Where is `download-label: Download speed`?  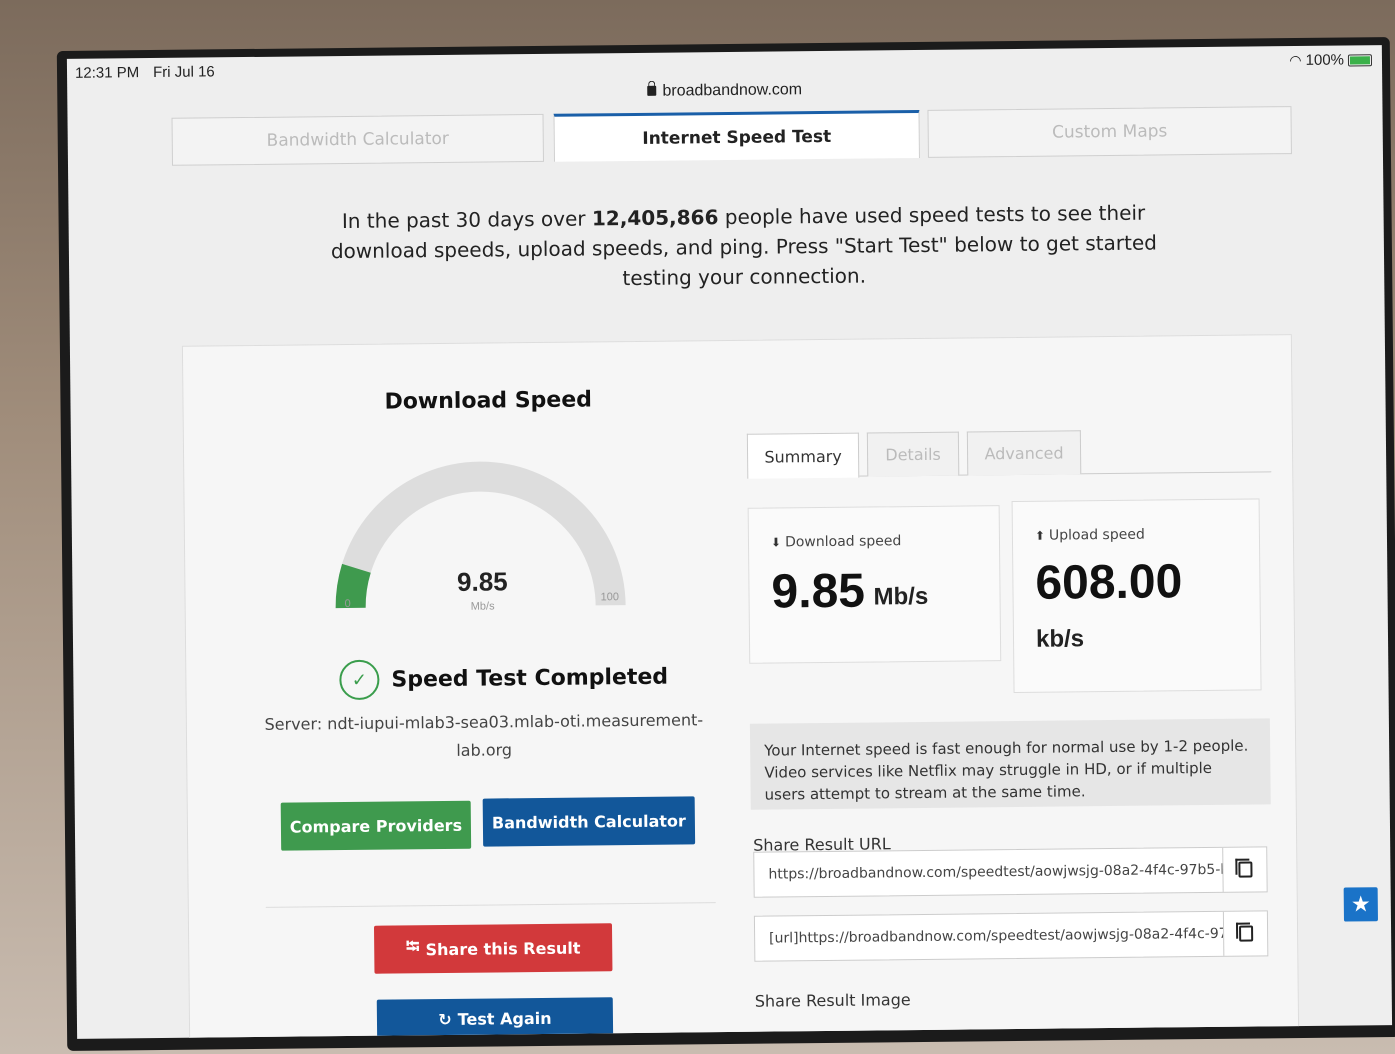
download-label: Download speed is located at coordinates (843, 542).